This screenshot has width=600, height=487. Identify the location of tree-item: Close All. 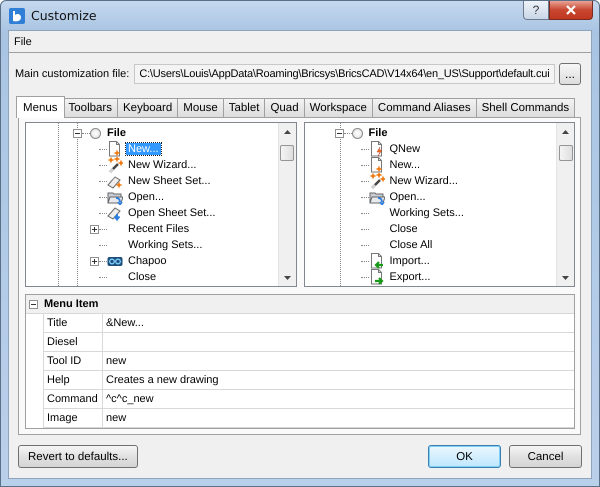
(411, 245).